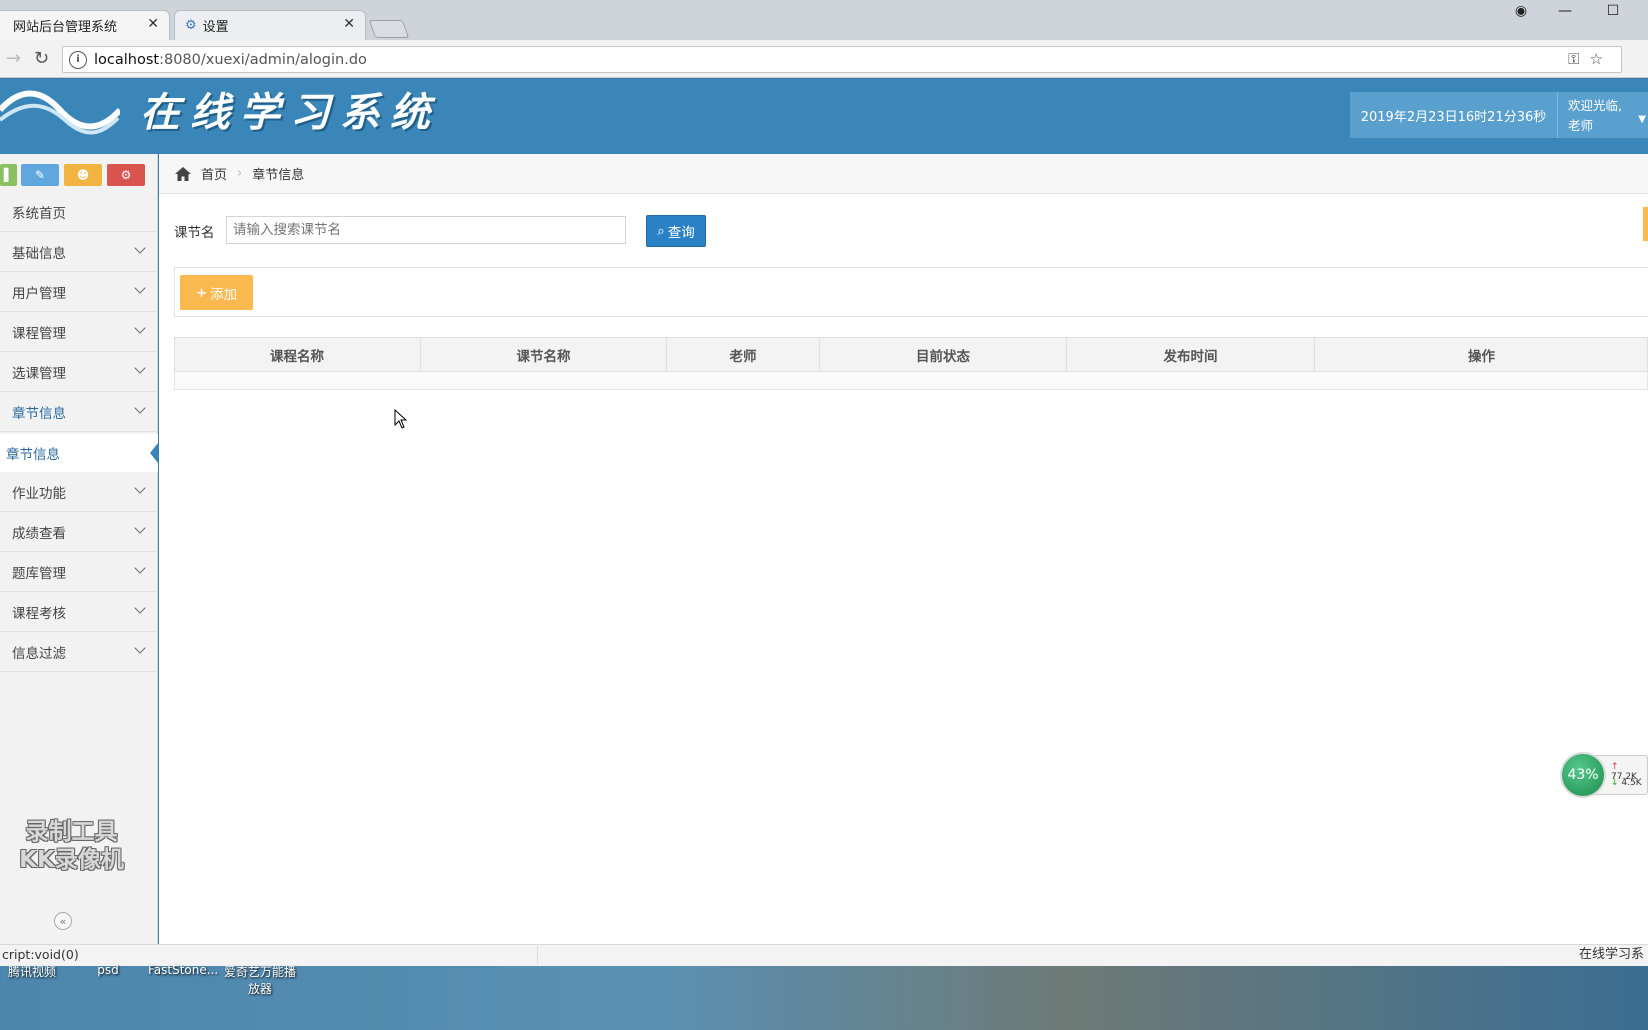  Describe the element at coordinates (215, 27) in the screenshot. I see `tab-title: 设置` at that location.